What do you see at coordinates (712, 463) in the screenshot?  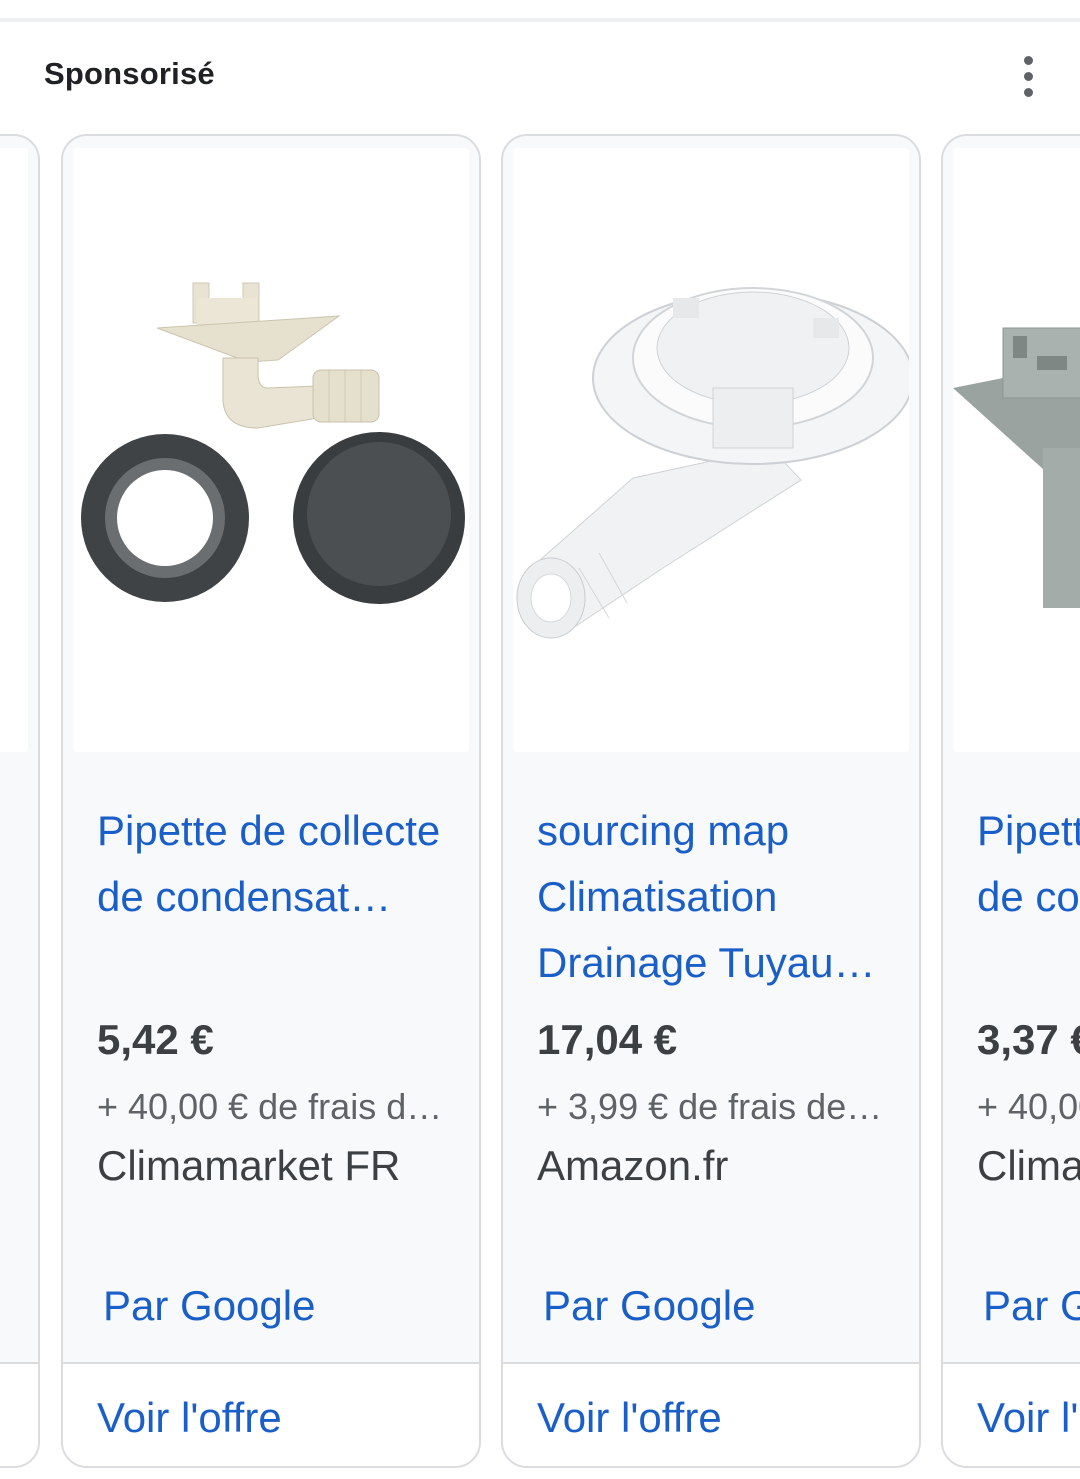 I see `drain-hose-connector-image` at bounding box center [712, 463].